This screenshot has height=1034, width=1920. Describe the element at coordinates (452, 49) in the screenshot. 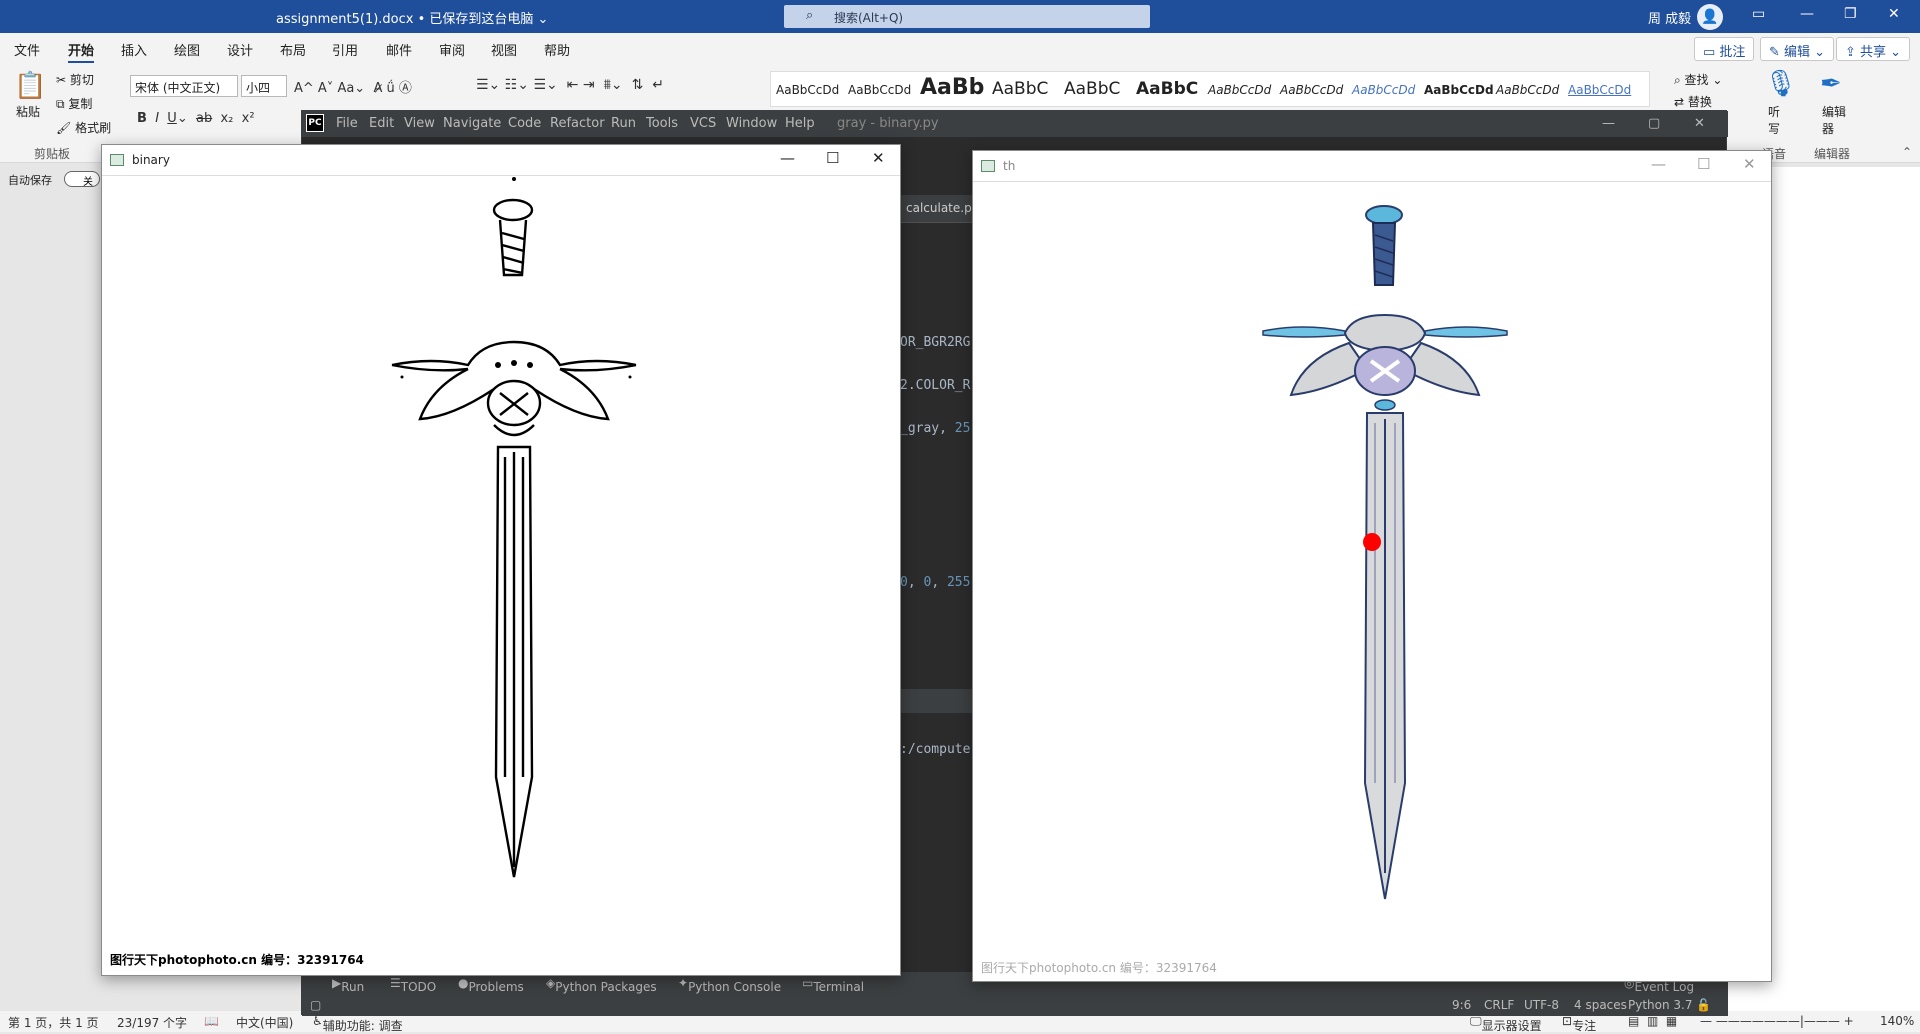

I see `tab-review: 审阅` at that location.